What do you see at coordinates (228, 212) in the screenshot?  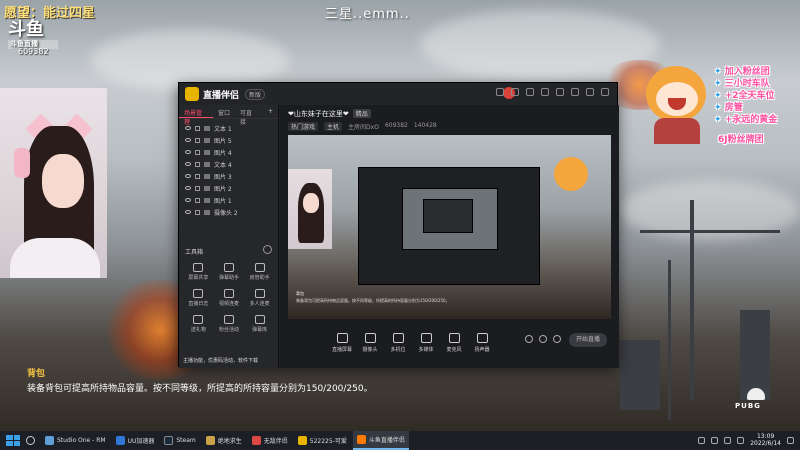 I see `scene-item: 摄像头 2` at bounding box center [228, 212].